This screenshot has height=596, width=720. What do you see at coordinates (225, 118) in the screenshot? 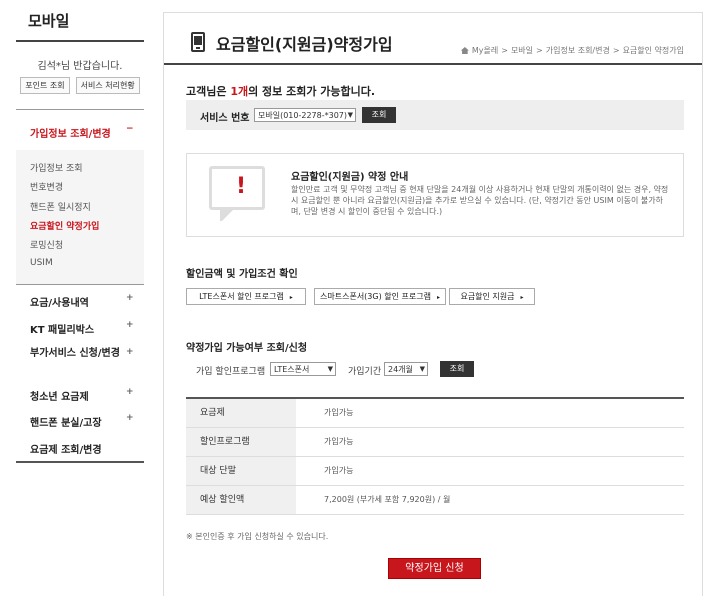
I see `service-number-label: 서비스 번호` at bounding box center [225, 118].